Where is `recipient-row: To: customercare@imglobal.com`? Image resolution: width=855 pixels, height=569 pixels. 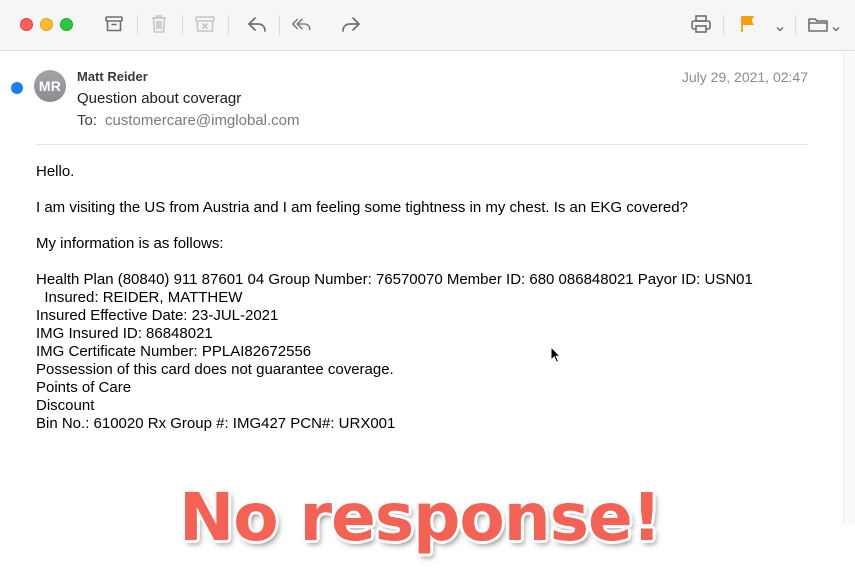
recipient-row: To: customercare@imglobal.com is located at coordinates (188, 120).